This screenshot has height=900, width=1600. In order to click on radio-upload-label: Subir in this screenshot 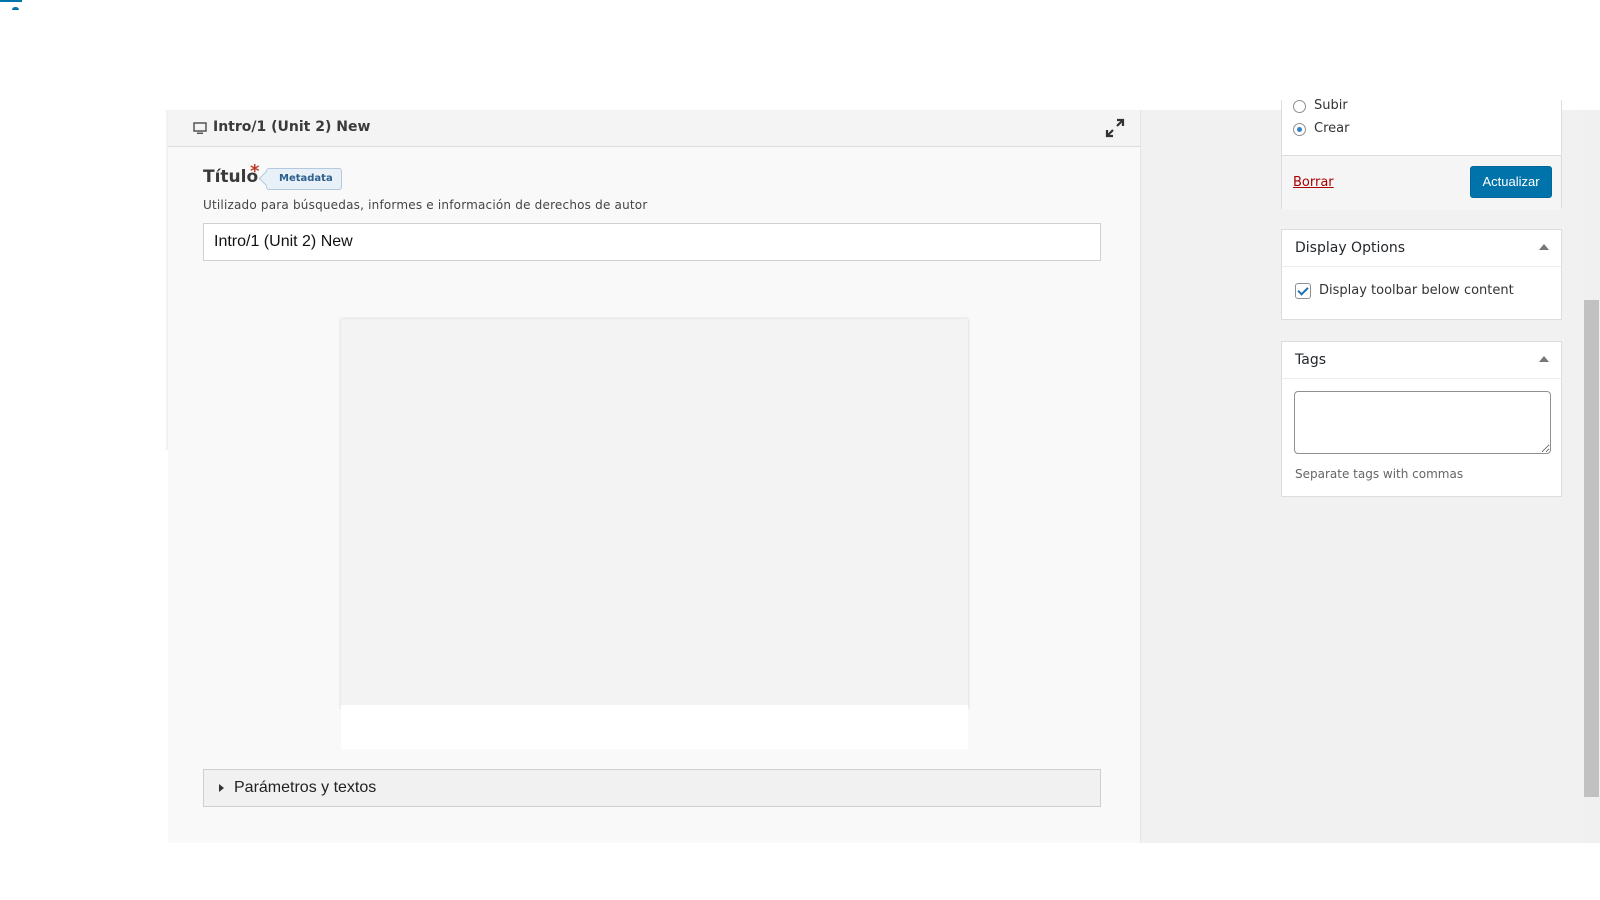, I will do `click(1331, 105)`.